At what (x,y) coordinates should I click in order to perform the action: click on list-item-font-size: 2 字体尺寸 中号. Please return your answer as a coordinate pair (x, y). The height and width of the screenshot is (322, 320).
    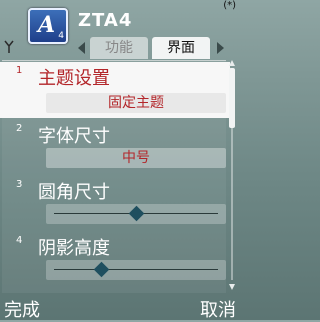
    Looking at the image, I should click on (115, 148).